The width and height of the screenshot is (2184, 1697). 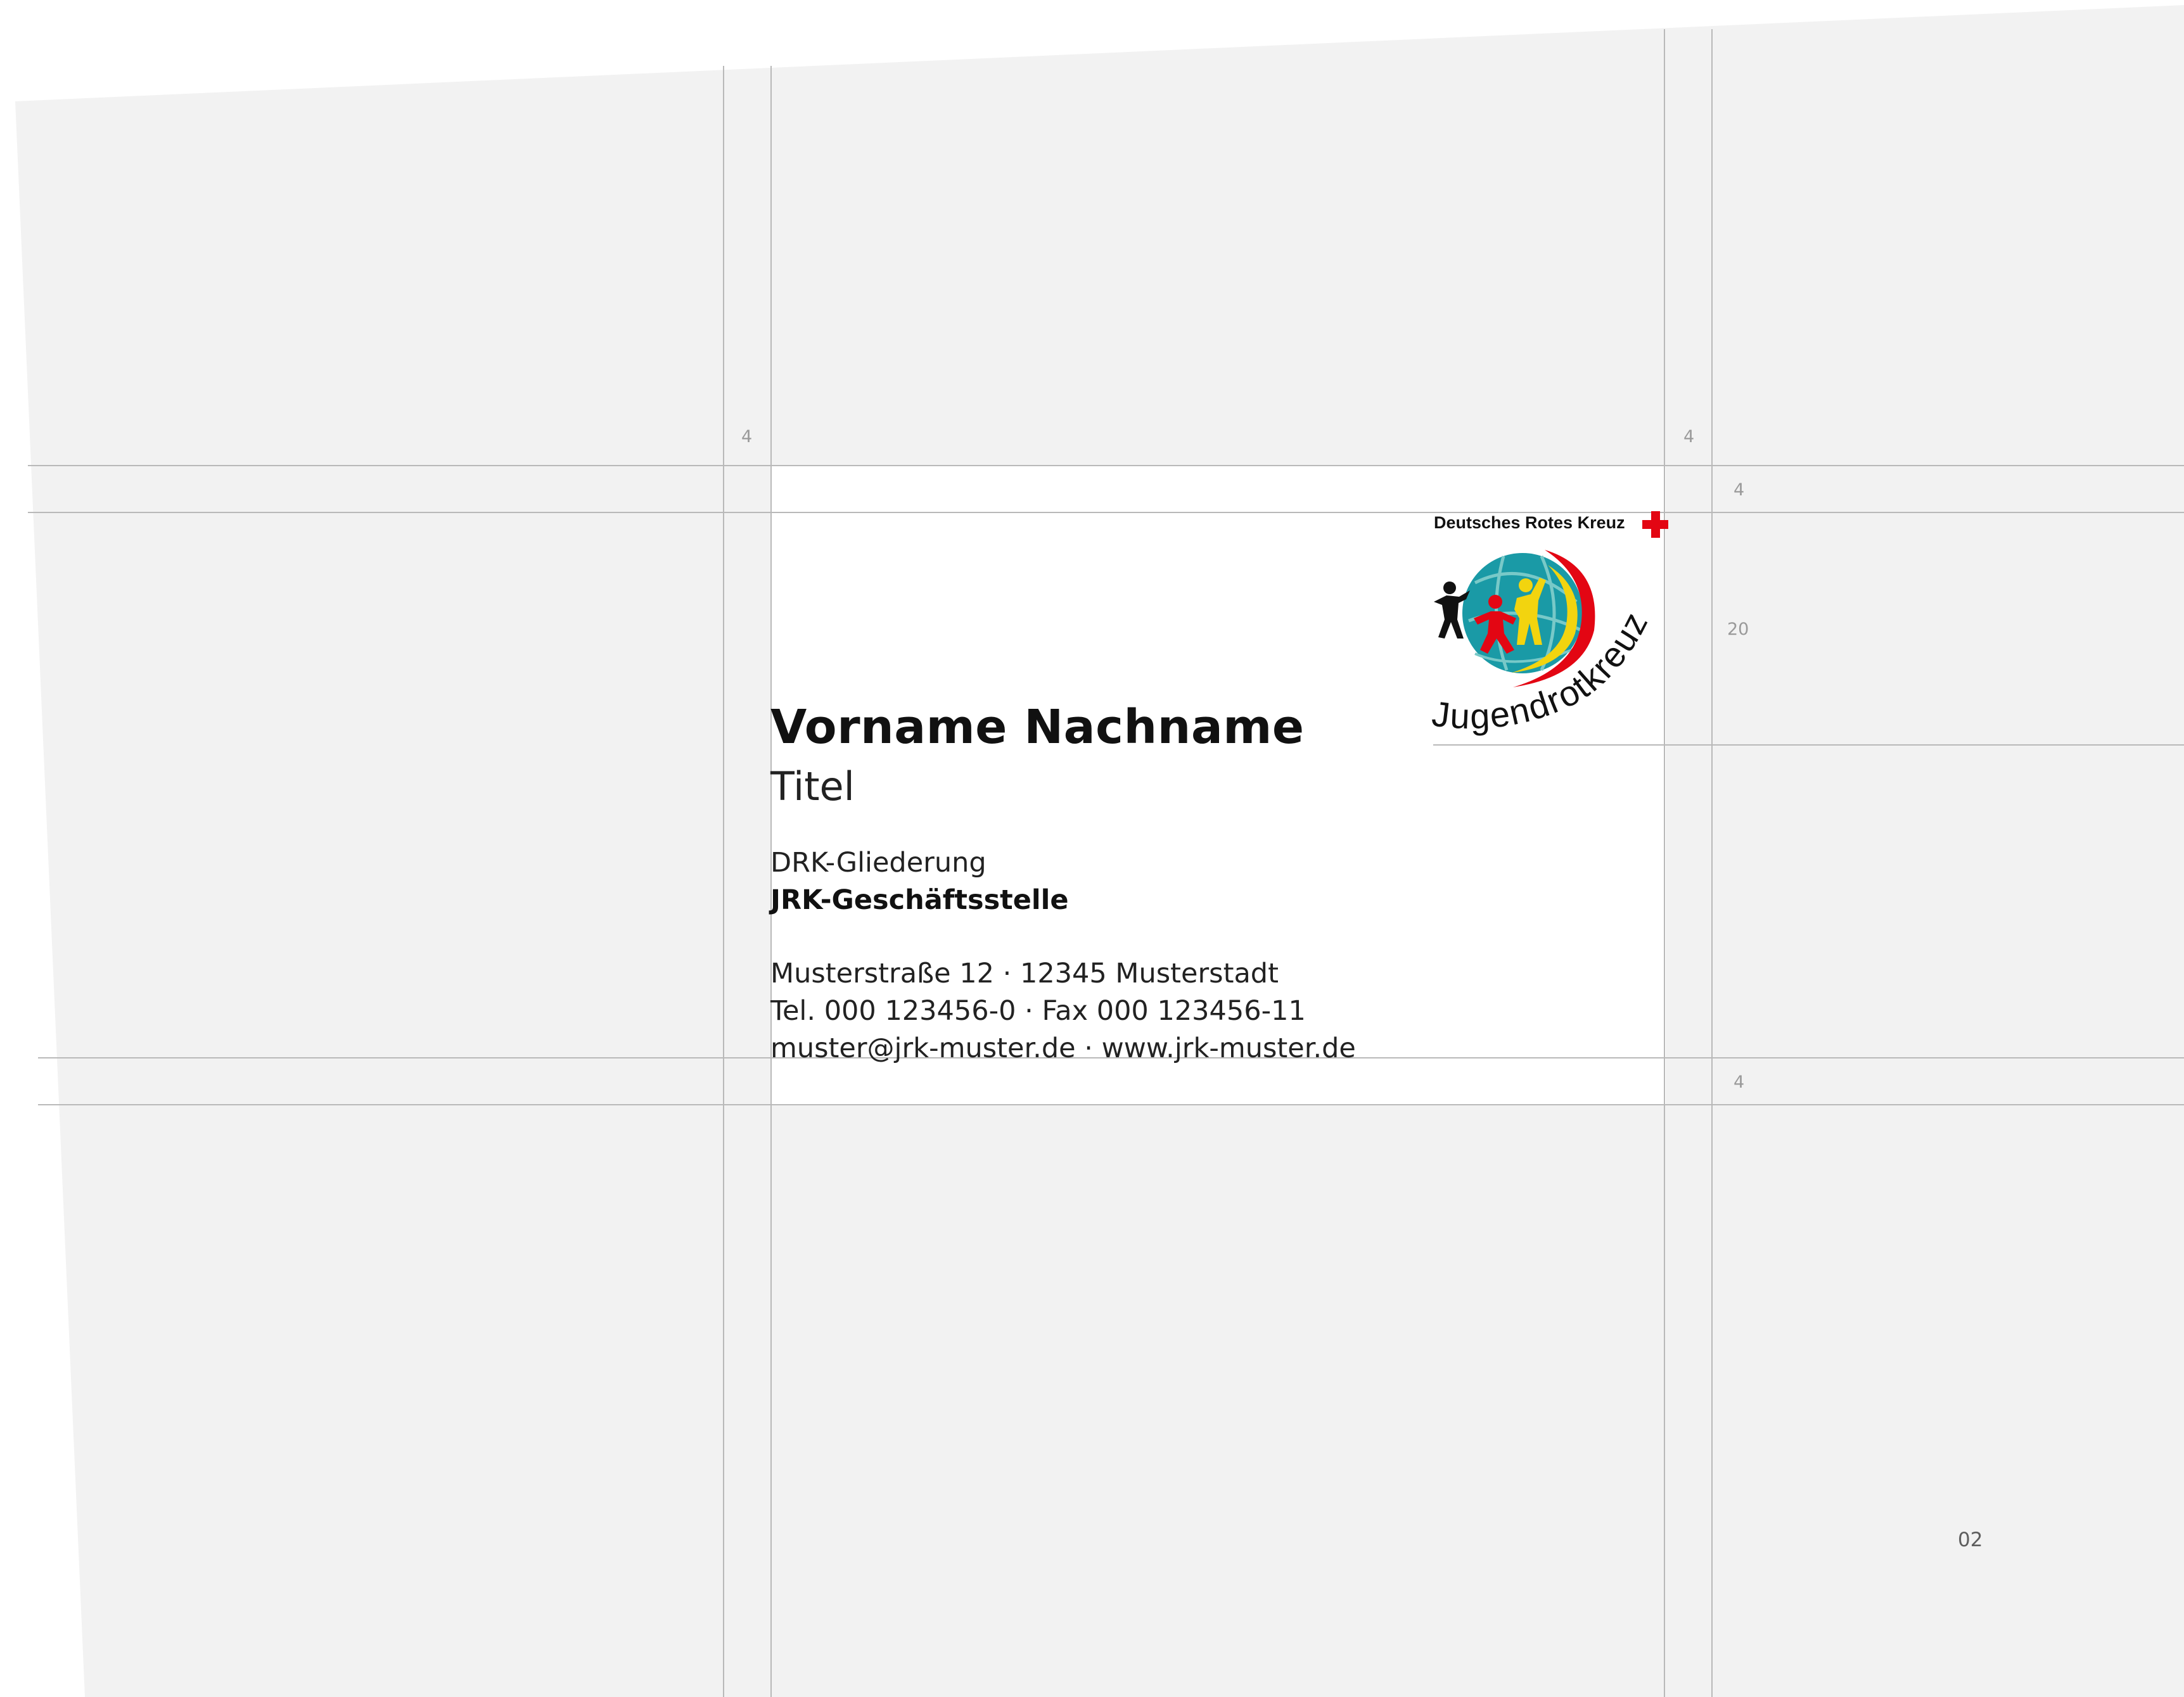 I want to click on guide-vertical-outer-right, so click(x=1712, y=863).